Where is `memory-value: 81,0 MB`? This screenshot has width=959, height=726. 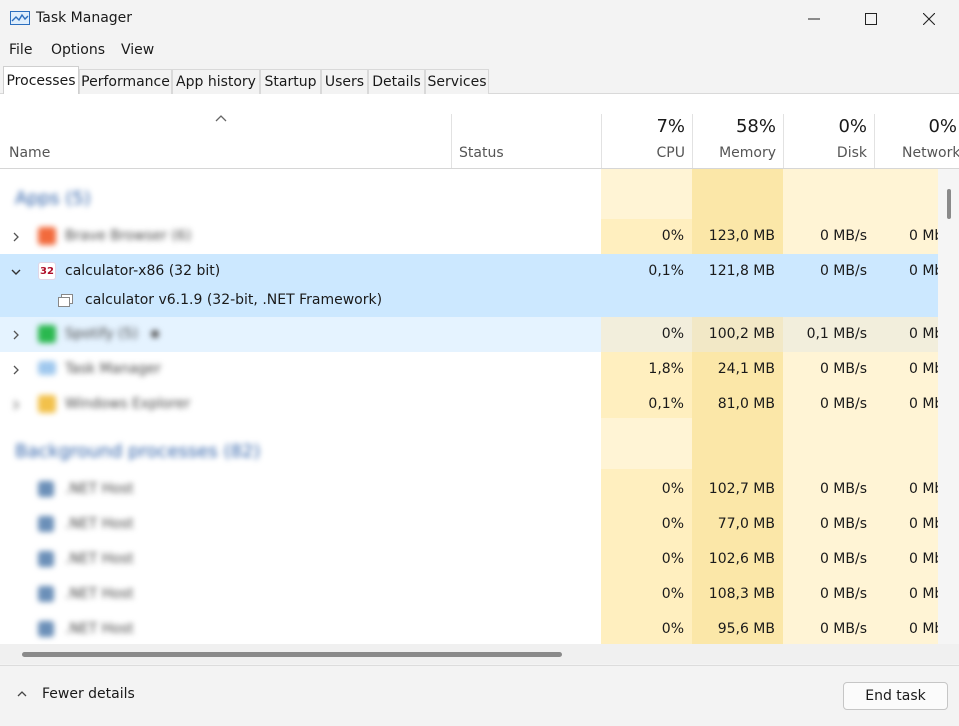
memory-value: 81,0 MB is located at coordinates (746, 404).